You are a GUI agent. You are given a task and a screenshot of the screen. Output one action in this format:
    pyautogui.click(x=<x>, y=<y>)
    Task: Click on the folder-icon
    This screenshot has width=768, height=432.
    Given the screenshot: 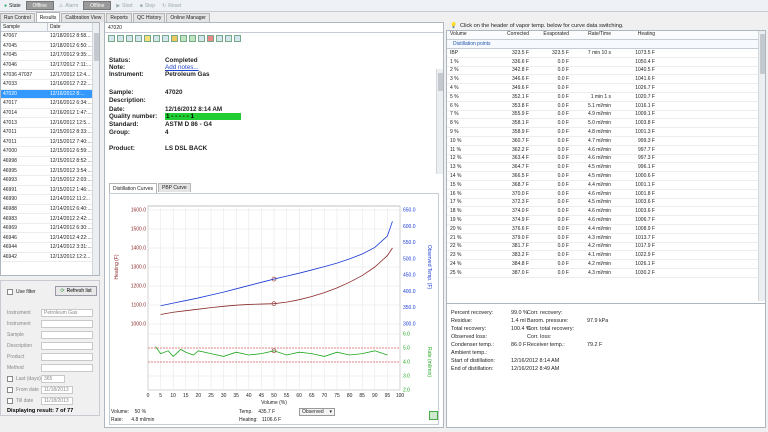 What is the action you would take?
    pyautogui.click(x=174, y=38)
    